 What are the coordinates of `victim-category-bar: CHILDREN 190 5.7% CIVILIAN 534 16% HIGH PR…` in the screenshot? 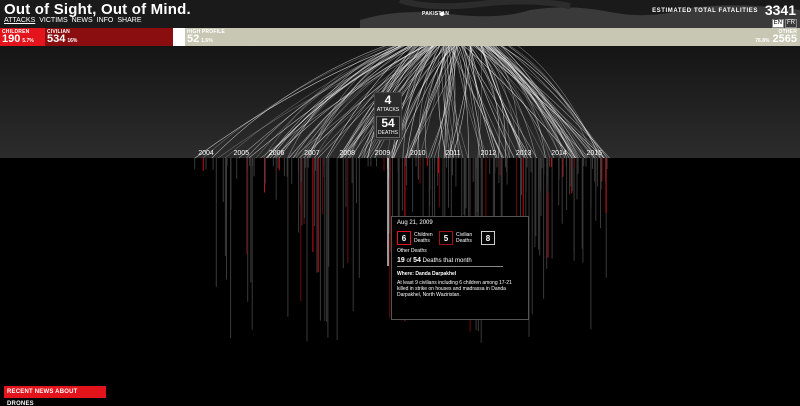 It's located at (400, 37).